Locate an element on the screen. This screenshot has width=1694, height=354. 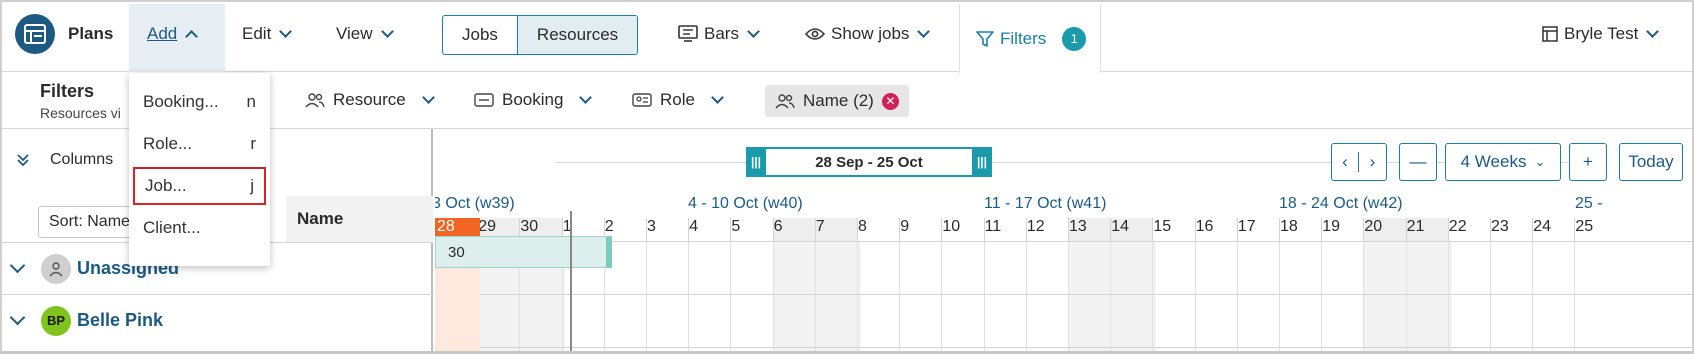
id-card-icon is located at coordinates (642, 100).